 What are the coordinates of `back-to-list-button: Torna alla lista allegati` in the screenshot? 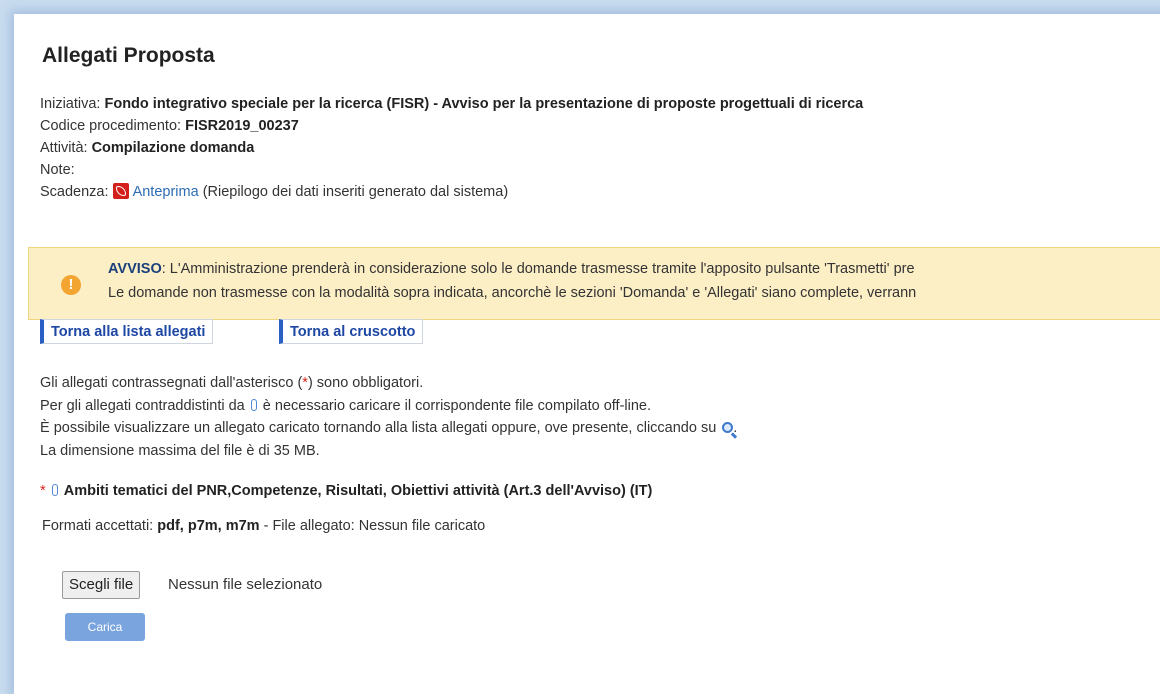 It's located at (127, 331).